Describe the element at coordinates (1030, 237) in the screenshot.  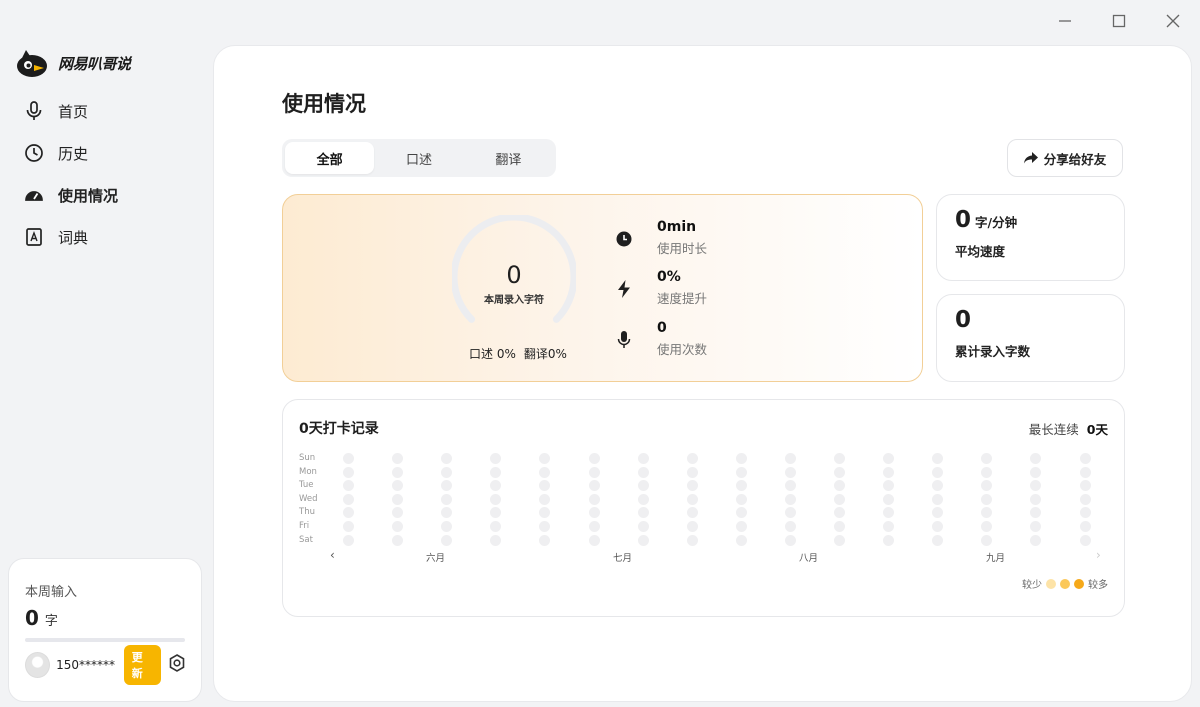
I see `average-speed-card: 0 字/分钟 平均速度` at that location.